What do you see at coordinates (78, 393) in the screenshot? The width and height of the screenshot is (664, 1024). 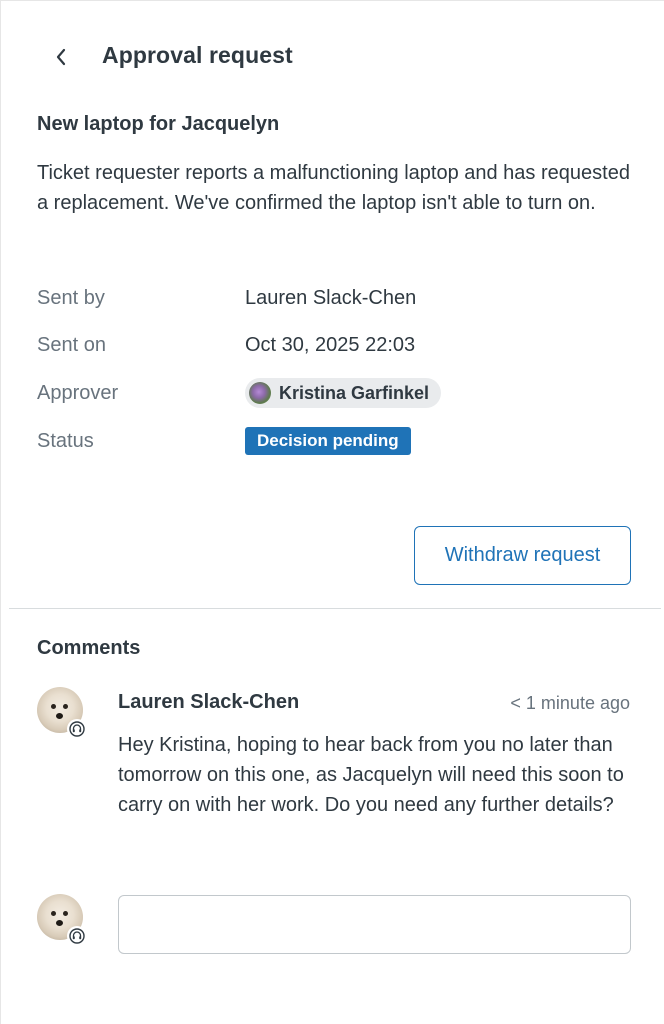 I see `approver-label: Approver` at bounding box center [78, 393].